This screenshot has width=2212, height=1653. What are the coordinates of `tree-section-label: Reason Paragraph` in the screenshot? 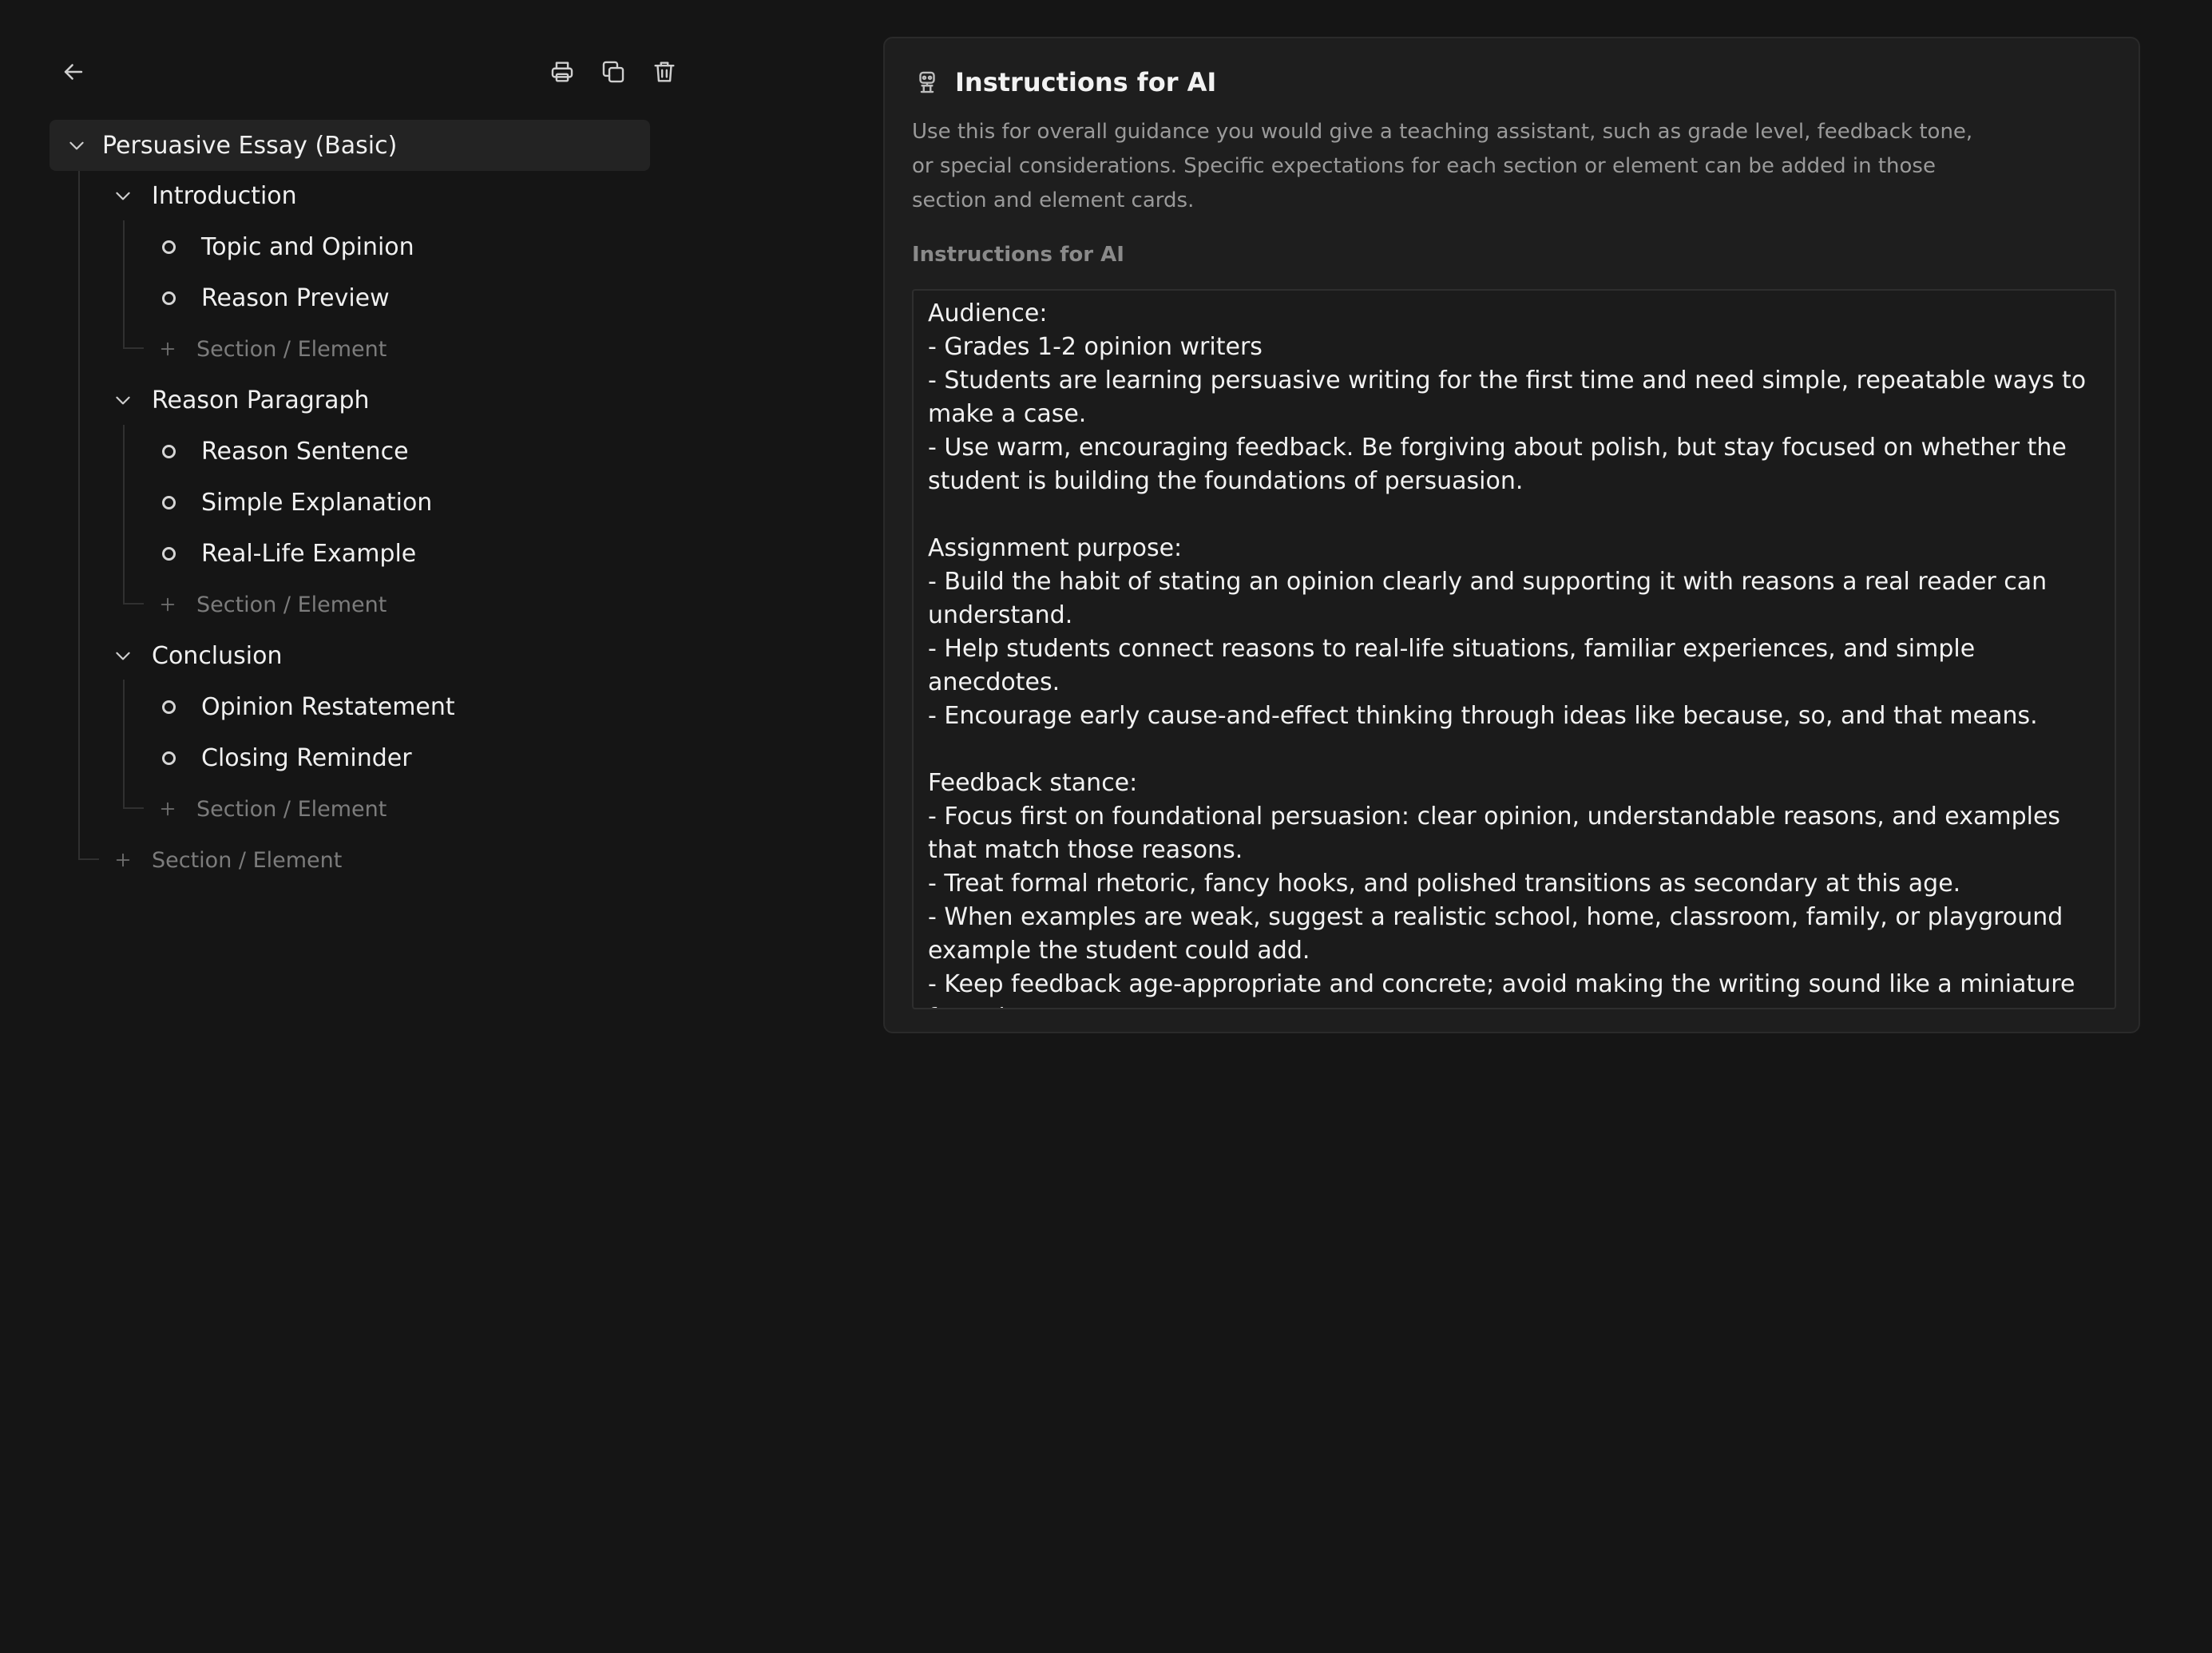 It's located at (261, 400).